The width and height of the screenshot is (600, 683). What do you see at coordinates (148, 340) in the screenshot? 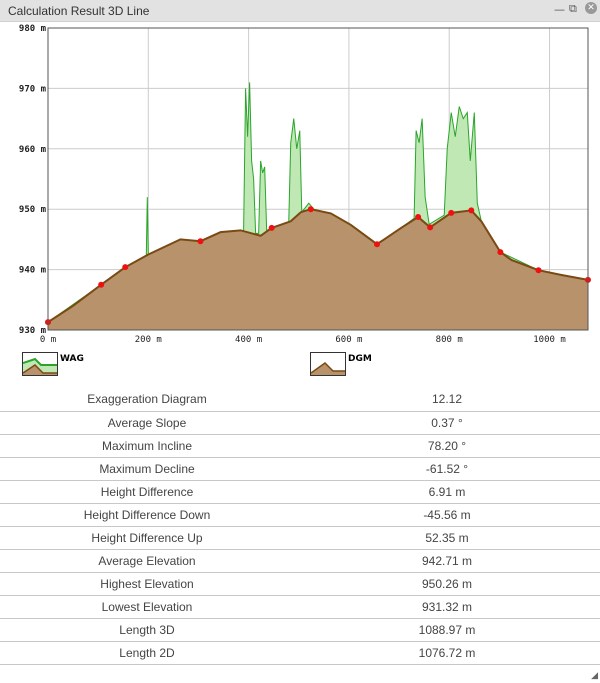
I see `x-tick-label: 200 m` at bounding box center [148, 340].